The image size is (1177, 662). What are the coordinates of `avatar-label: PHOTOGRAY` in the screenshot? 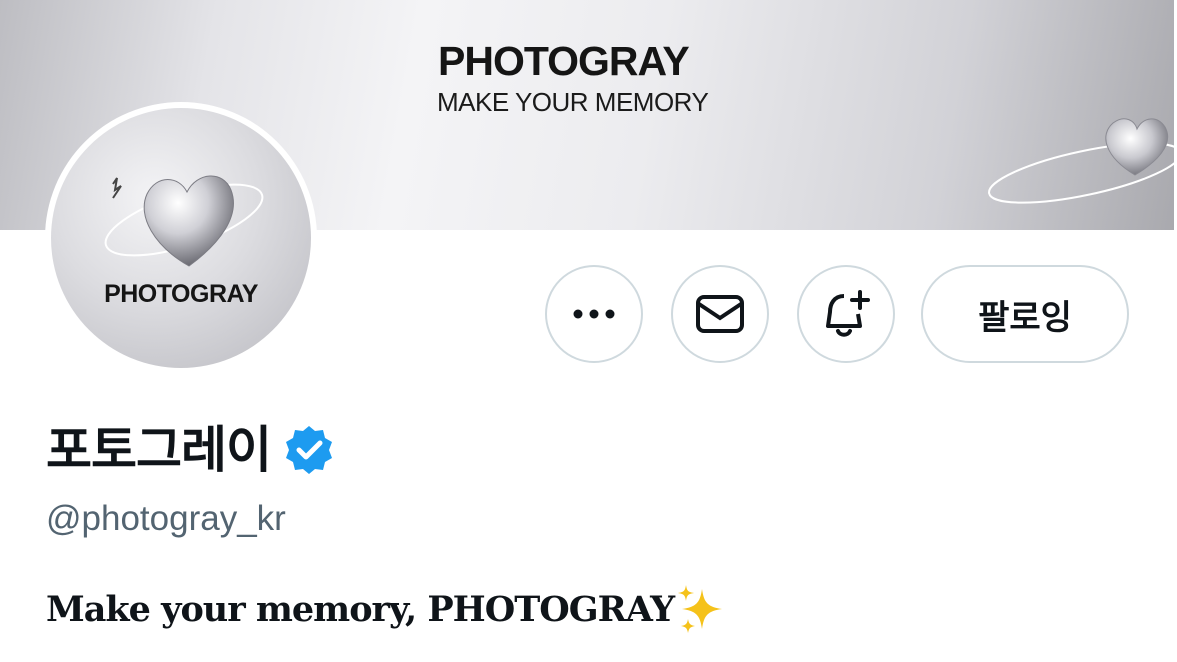 It's located at (181, 294).